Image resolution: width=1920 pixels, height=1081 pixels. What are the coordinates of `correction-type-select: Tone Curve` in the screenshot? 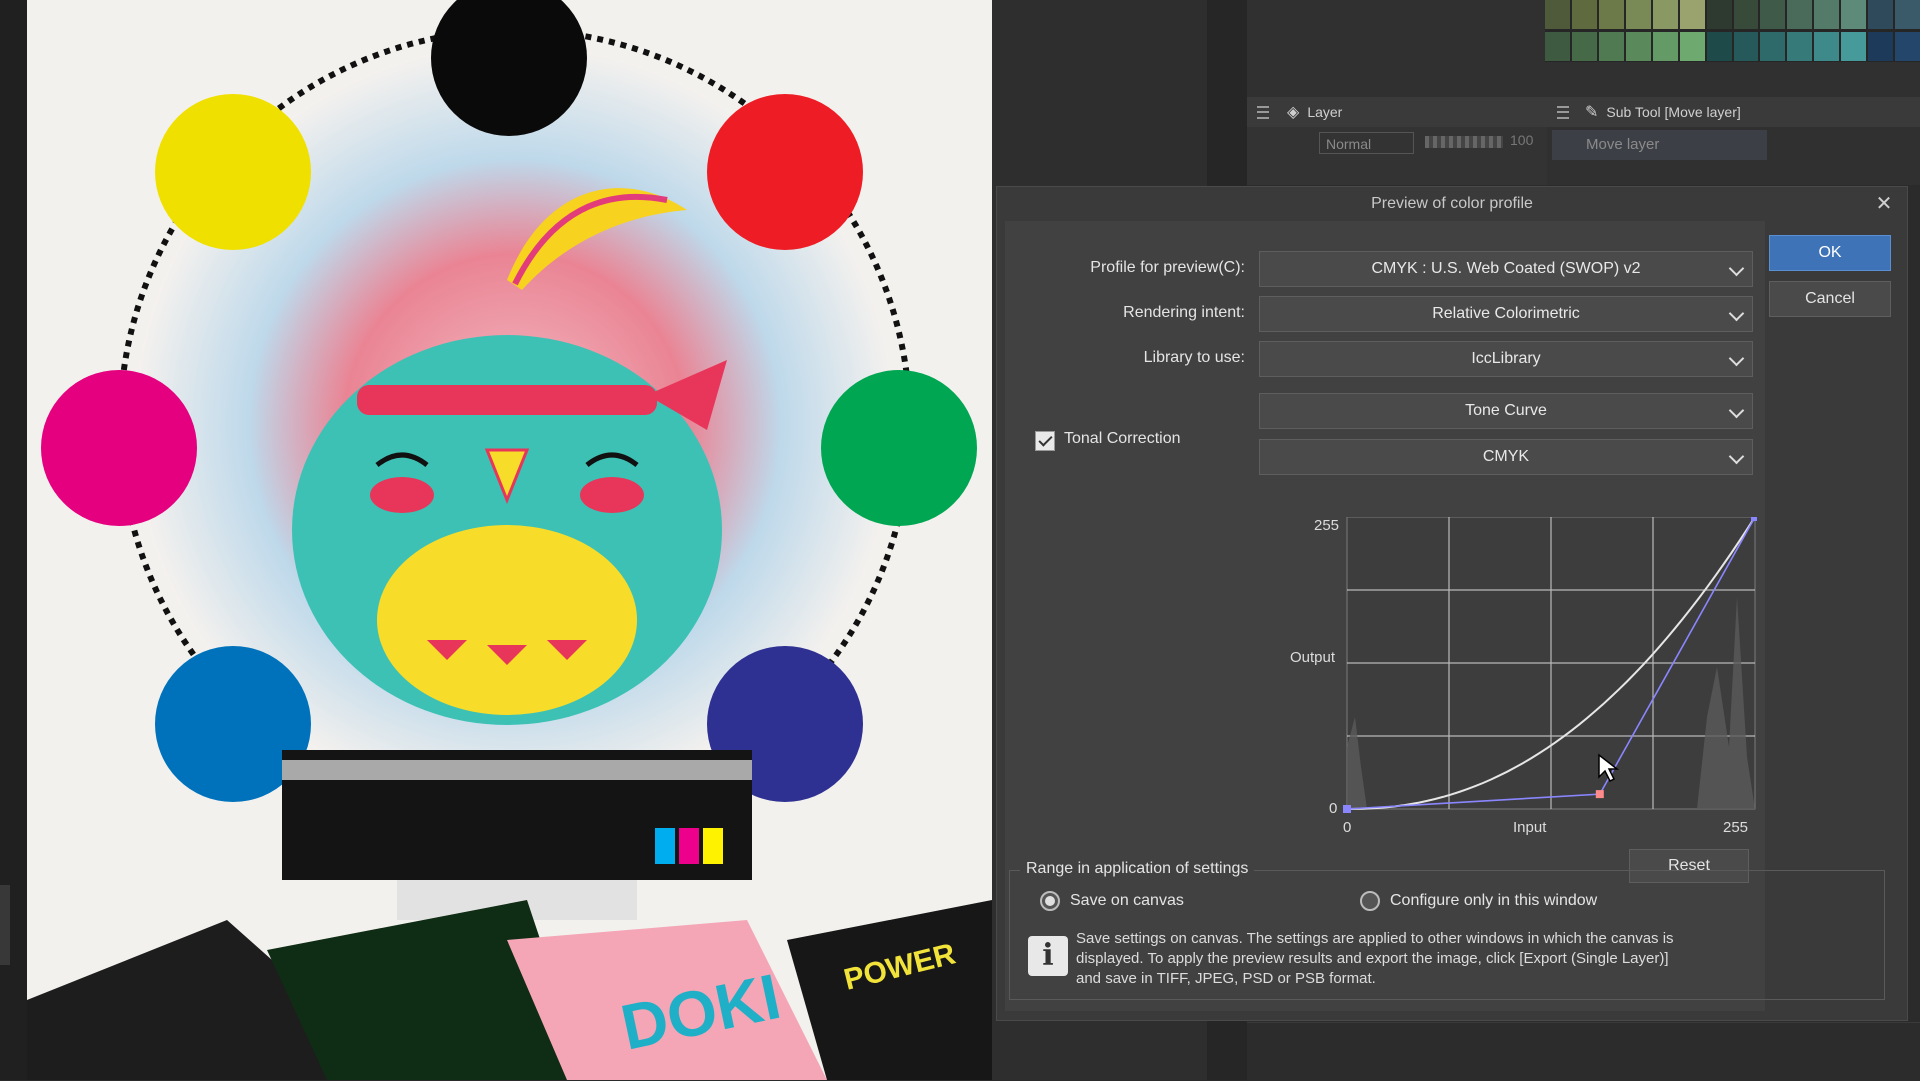 It's located at (1506, 411).